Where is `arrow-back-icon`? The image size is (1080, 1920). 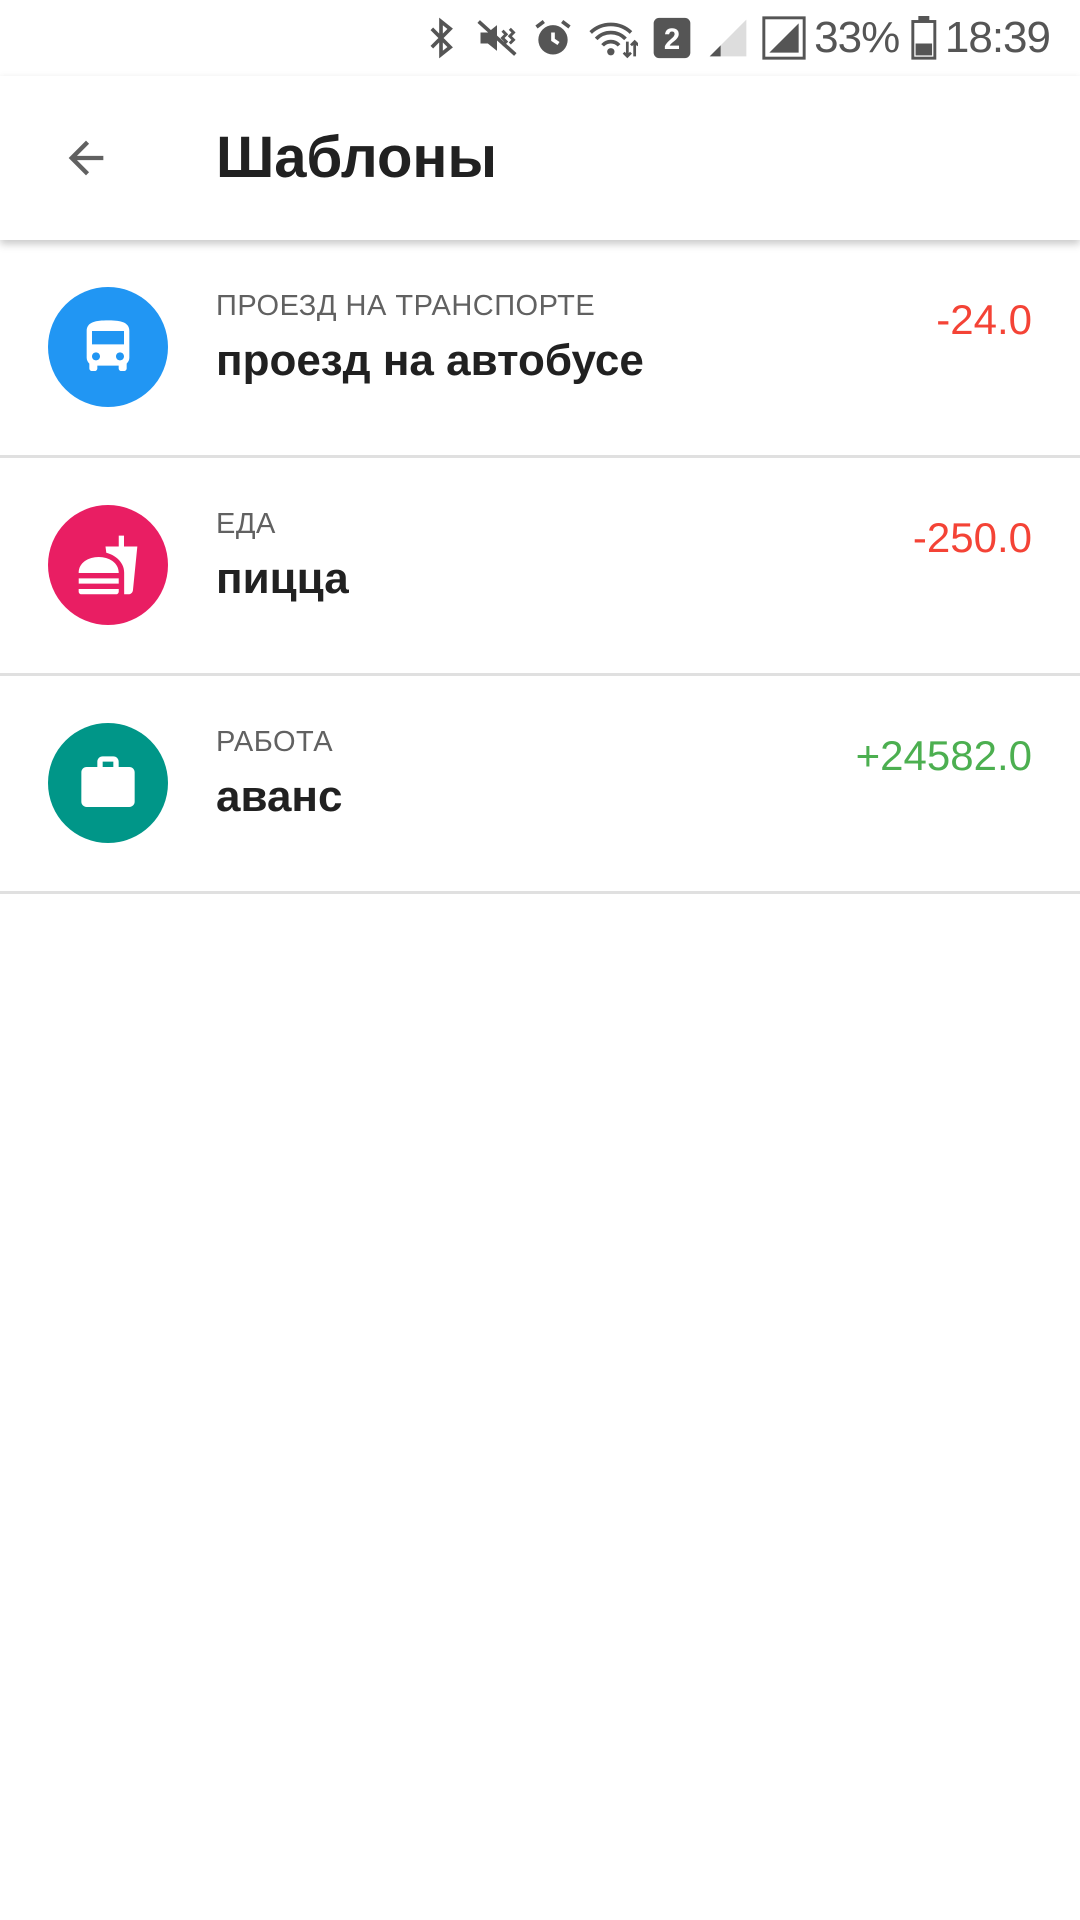 arrow-back-icon is located at coordinates (86, 158).